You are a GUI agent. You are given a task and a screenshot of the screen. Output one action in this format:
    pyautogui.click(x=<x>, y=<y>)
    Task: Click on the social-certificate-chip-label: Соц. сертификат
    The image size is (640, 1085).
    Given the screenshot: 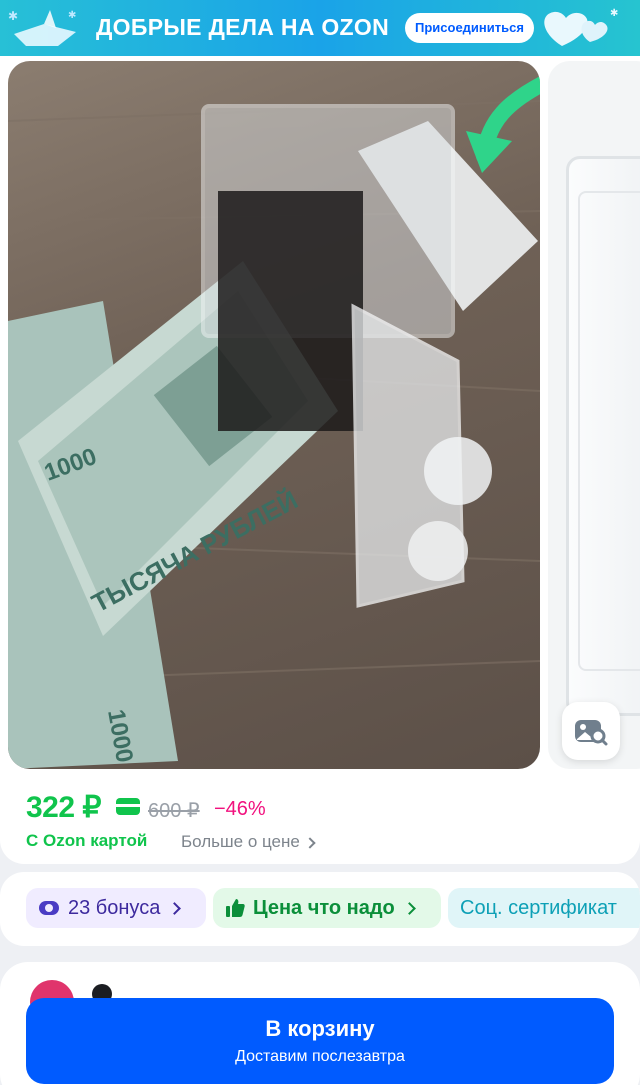 What is the action you would take?
    pyautogui.click(x=538, y=907)
    